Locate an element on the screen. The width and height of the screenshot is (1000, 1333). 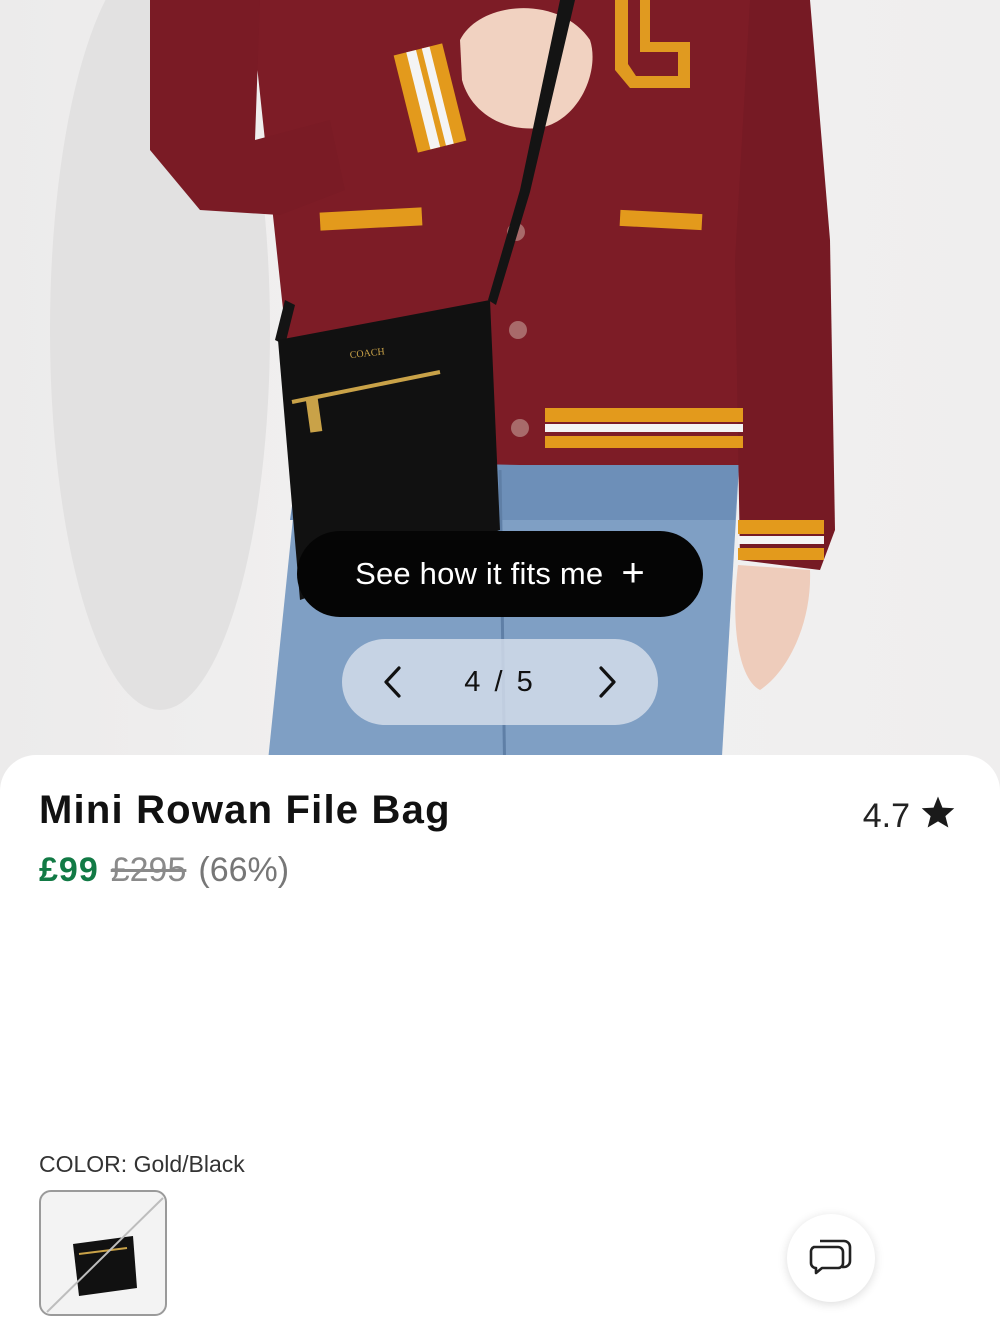
see-how-it-fits-button: See how it fits me + is located at coordinates (500, 574).